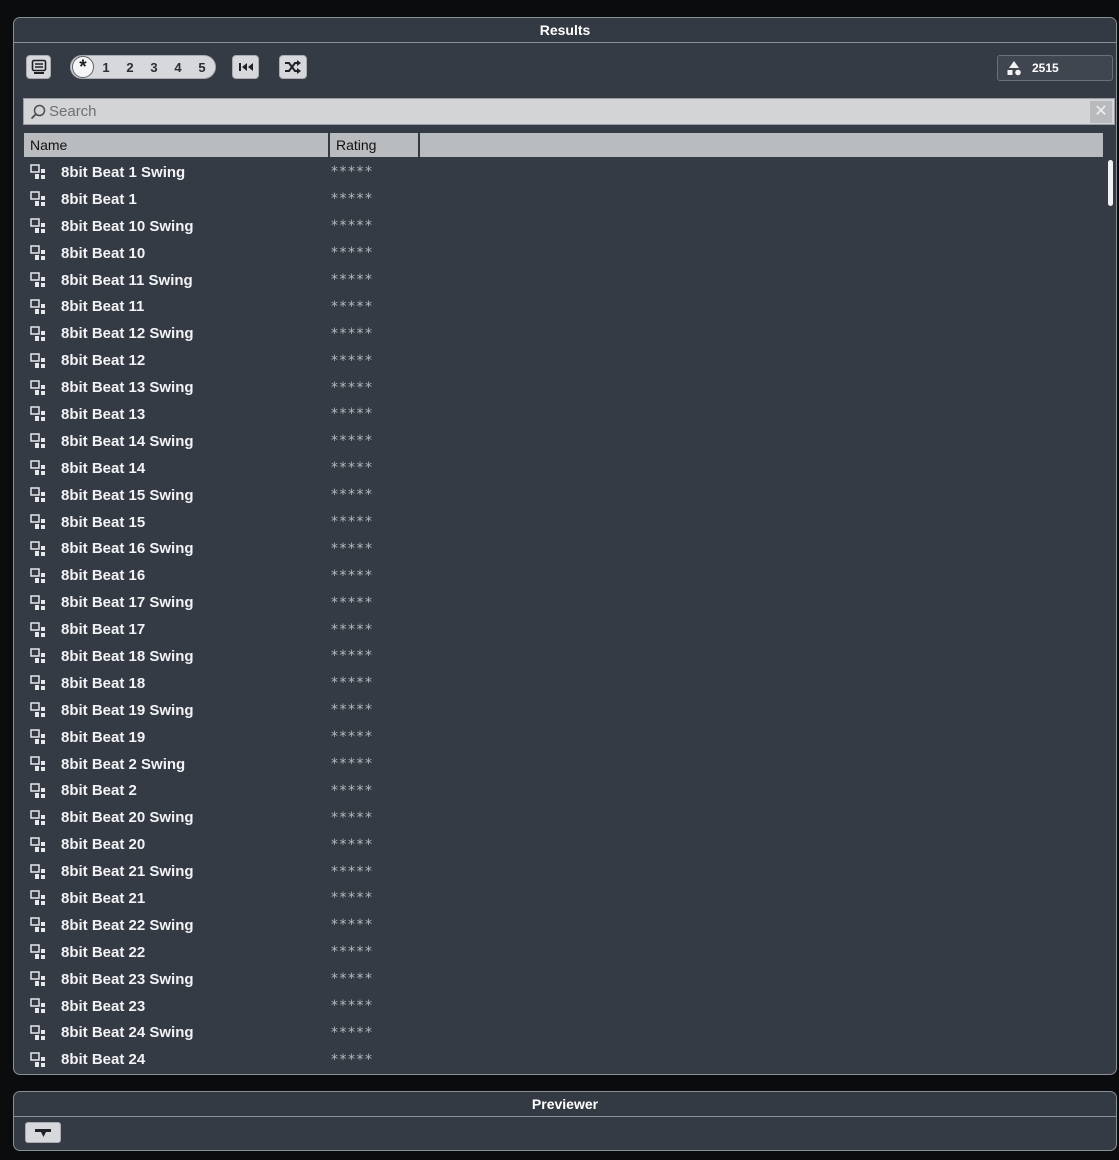  What do you see at coordinates (293, 67) in the screenshot?
I see `shuffle-button` at bounding box center [293, 67].